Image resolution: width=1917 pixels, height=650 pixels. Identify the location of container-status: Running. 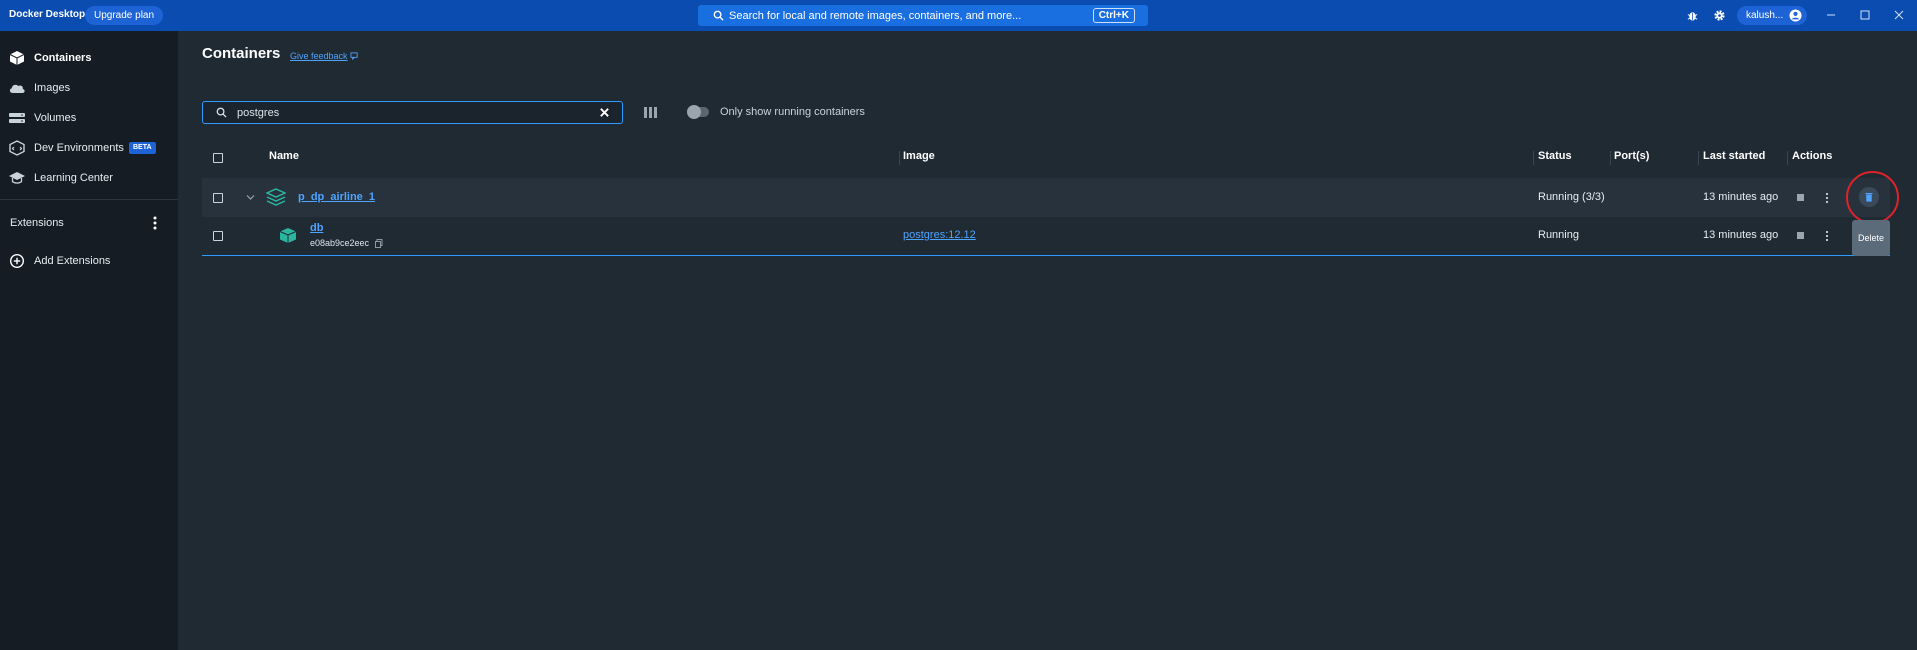
(1558, 235).